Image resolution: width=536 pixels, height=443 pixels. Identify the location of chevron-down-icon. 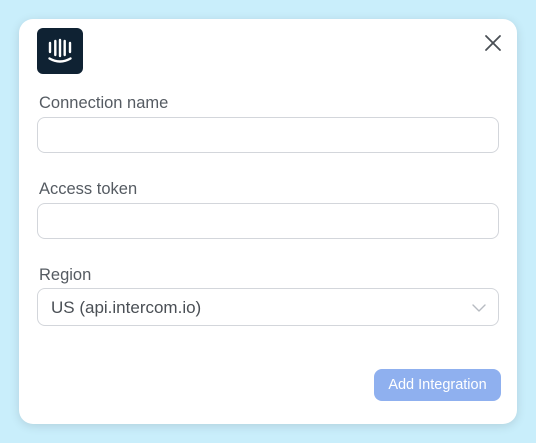
(479, 307).